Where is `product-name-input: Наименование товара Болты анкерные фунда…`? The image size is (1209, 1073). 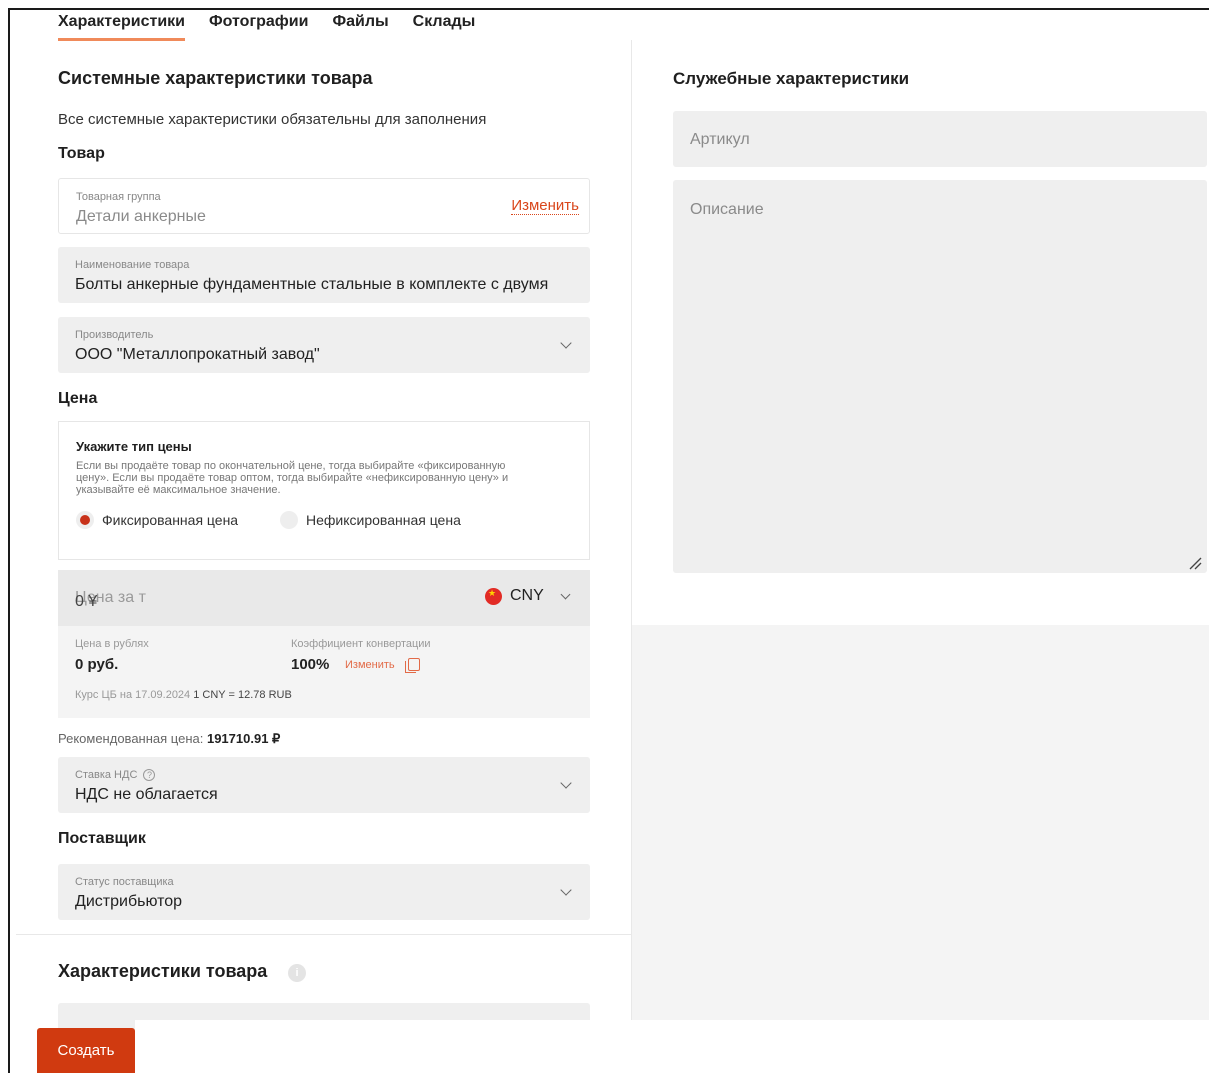
product-name-input: Наименование товара Болты анкерные фунда… is located at coordinates (324, 275).